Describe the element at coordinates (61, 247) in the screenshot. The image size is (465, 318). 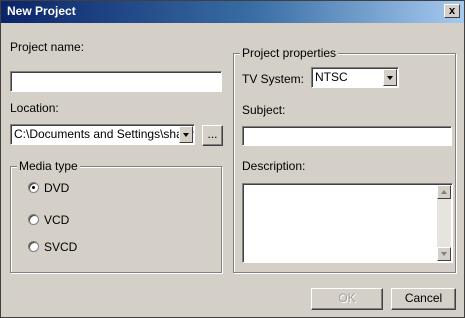
I see `radio-svcd-label: SVCD` at that location.